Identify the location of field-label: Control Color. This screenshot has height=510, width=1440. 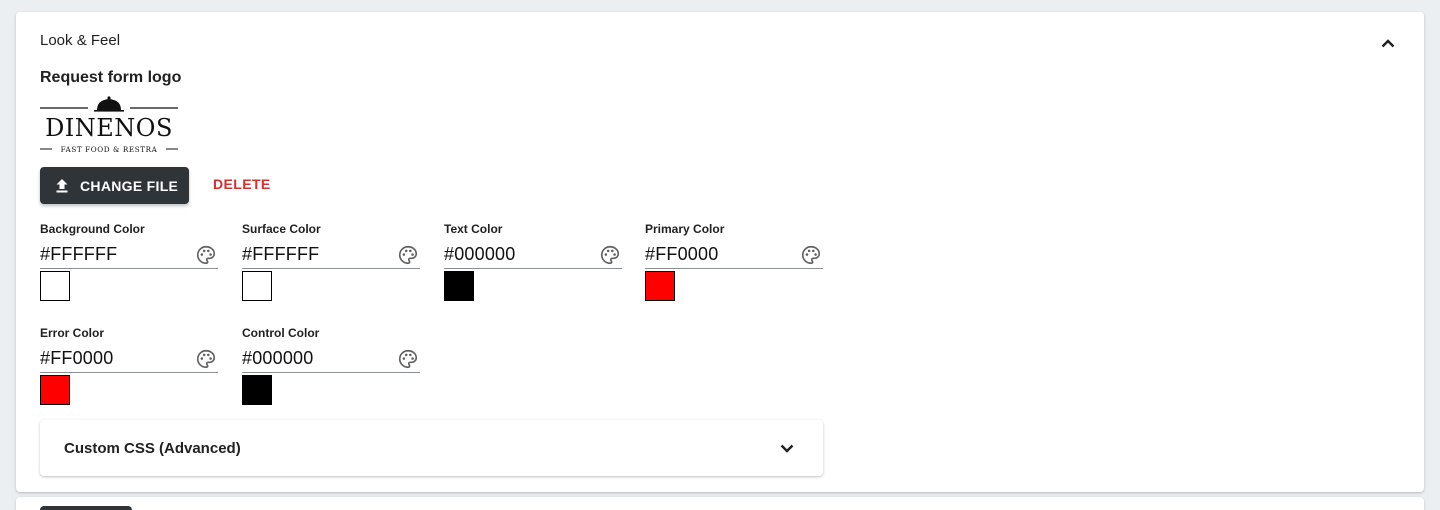
(281, 333).